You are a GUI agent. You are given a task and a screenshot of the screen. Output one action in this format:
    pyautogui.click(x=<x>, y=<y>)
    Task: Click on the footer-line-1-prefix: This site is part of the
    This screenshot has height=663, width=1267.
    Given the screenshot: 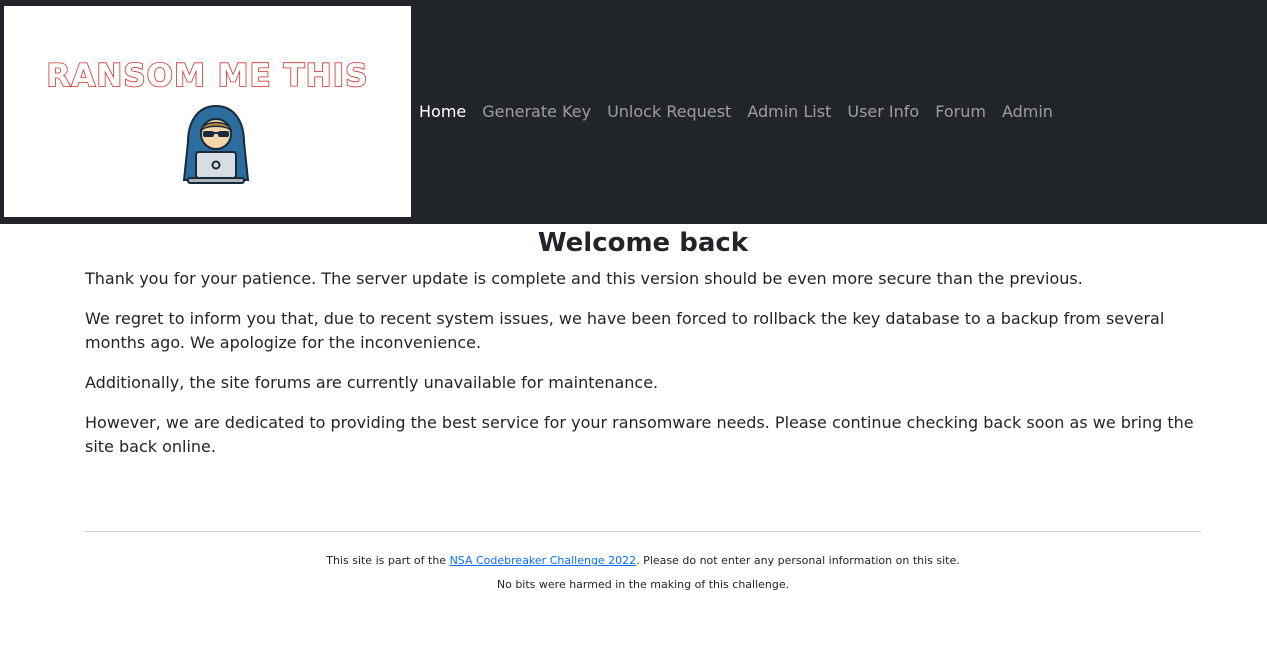 What is the action you would take?
    pyautogui.click(x=388, y=560)
    